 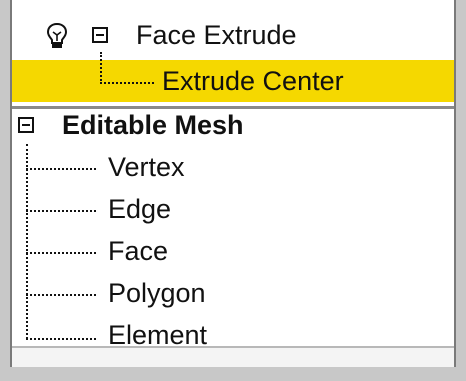 What do you see at coordinates (153, 125) in the screenshot?
I see `base-object-name: Editable Mesh` at bounding box center [153, 125].